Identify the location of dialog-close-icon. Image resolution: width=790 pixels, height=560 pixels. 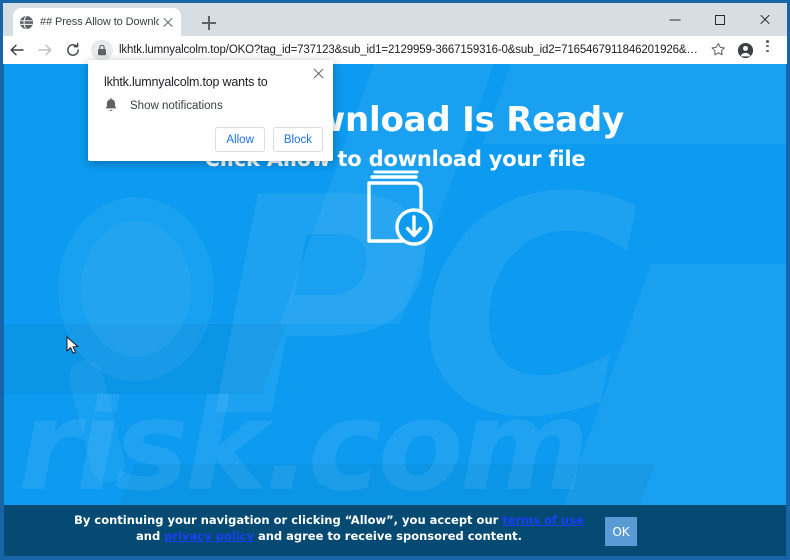
(318, 73).